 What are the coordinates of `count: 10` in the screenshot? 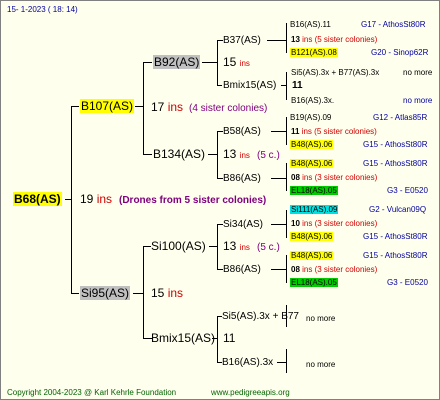 It's located at (295, 223).